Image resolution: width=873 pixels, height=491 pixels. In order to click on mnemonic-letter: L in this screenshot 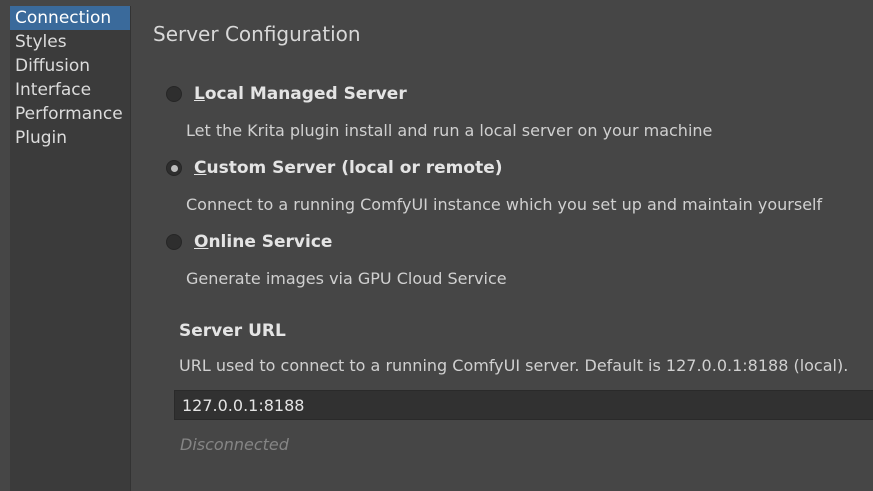, I will do `click(199, 94)`.